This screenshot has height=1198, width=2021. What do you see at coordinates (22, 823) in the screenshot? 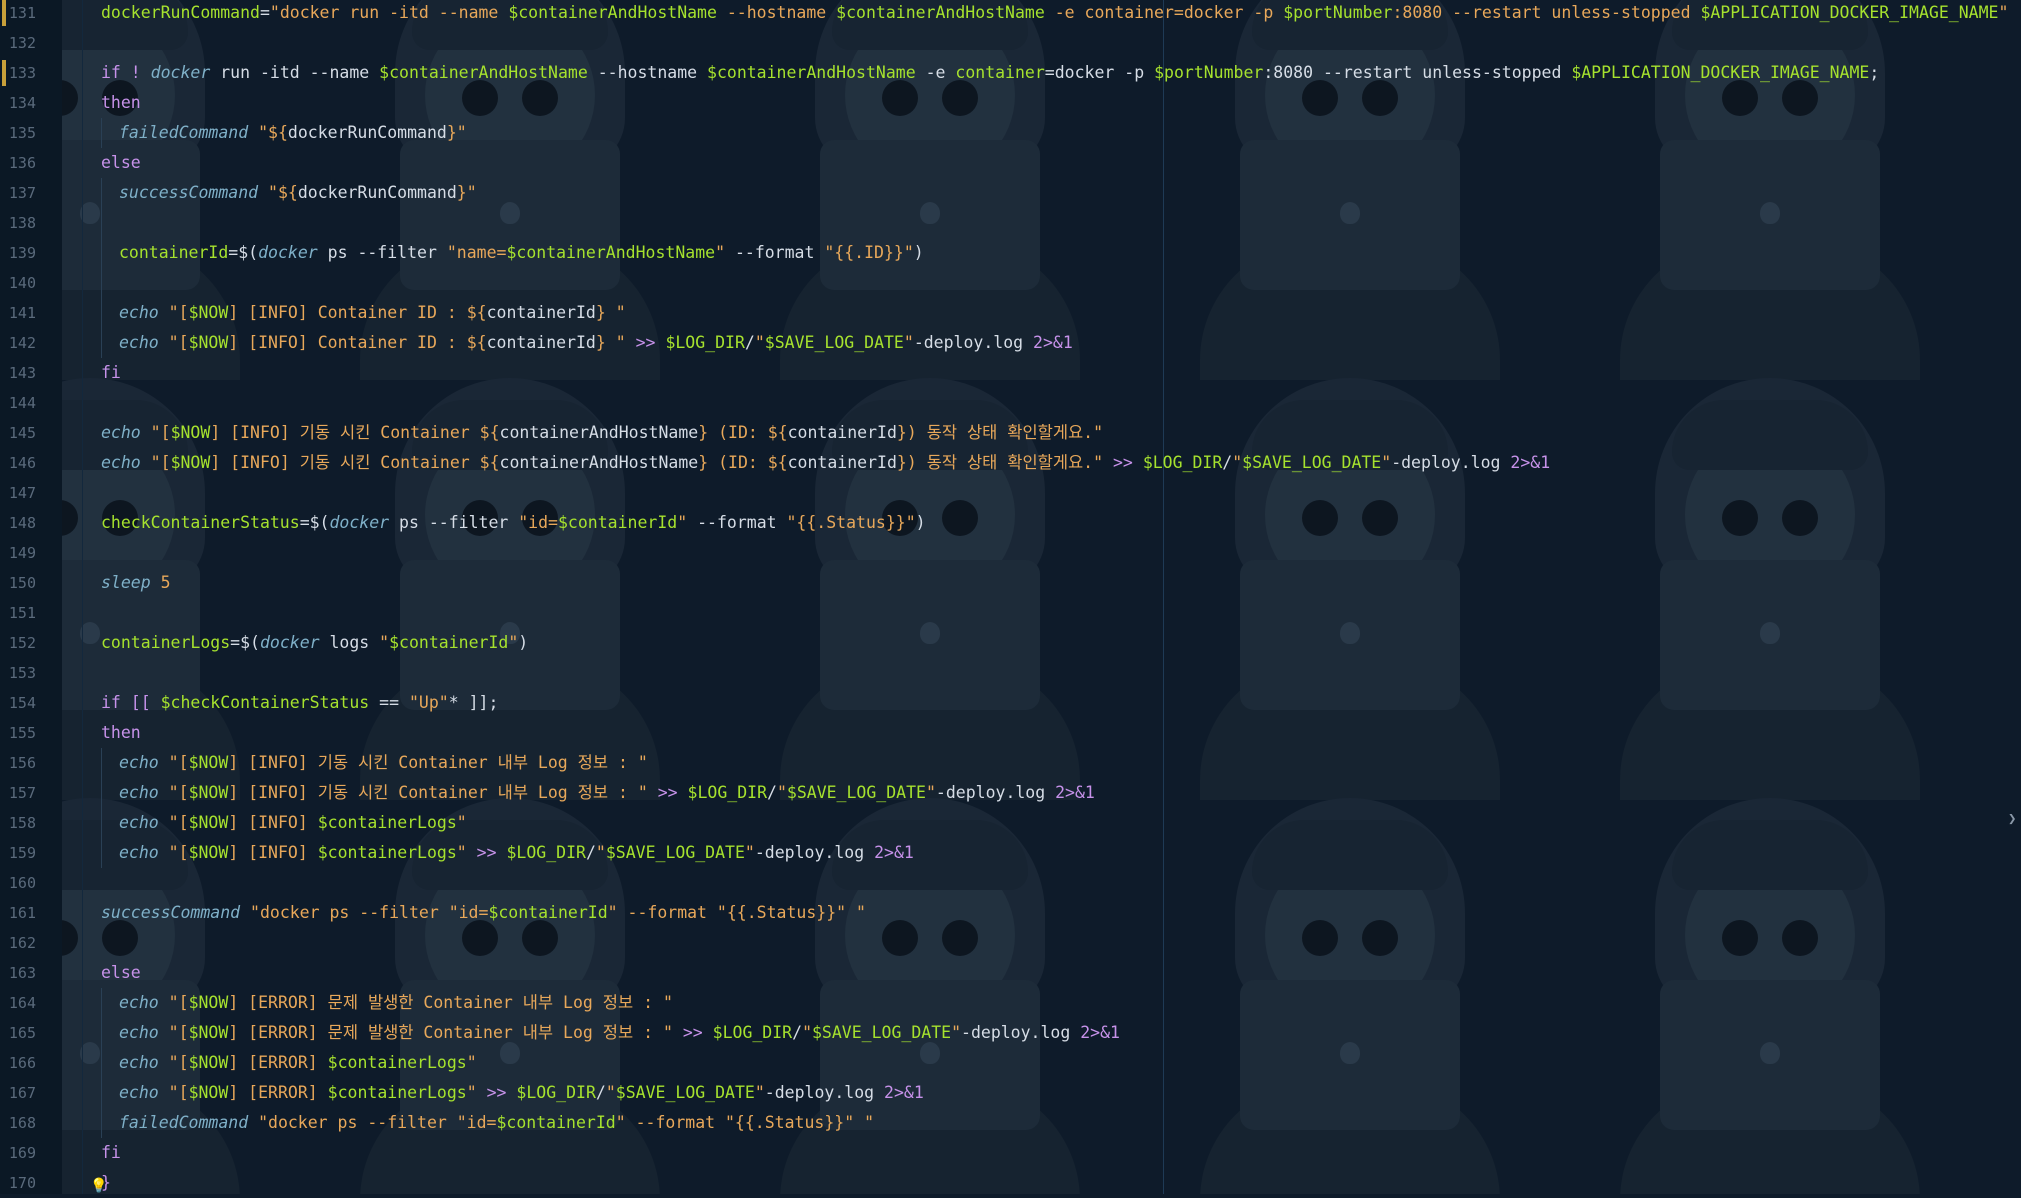
I see `line-number: 158` at bounding box center [22, 823].